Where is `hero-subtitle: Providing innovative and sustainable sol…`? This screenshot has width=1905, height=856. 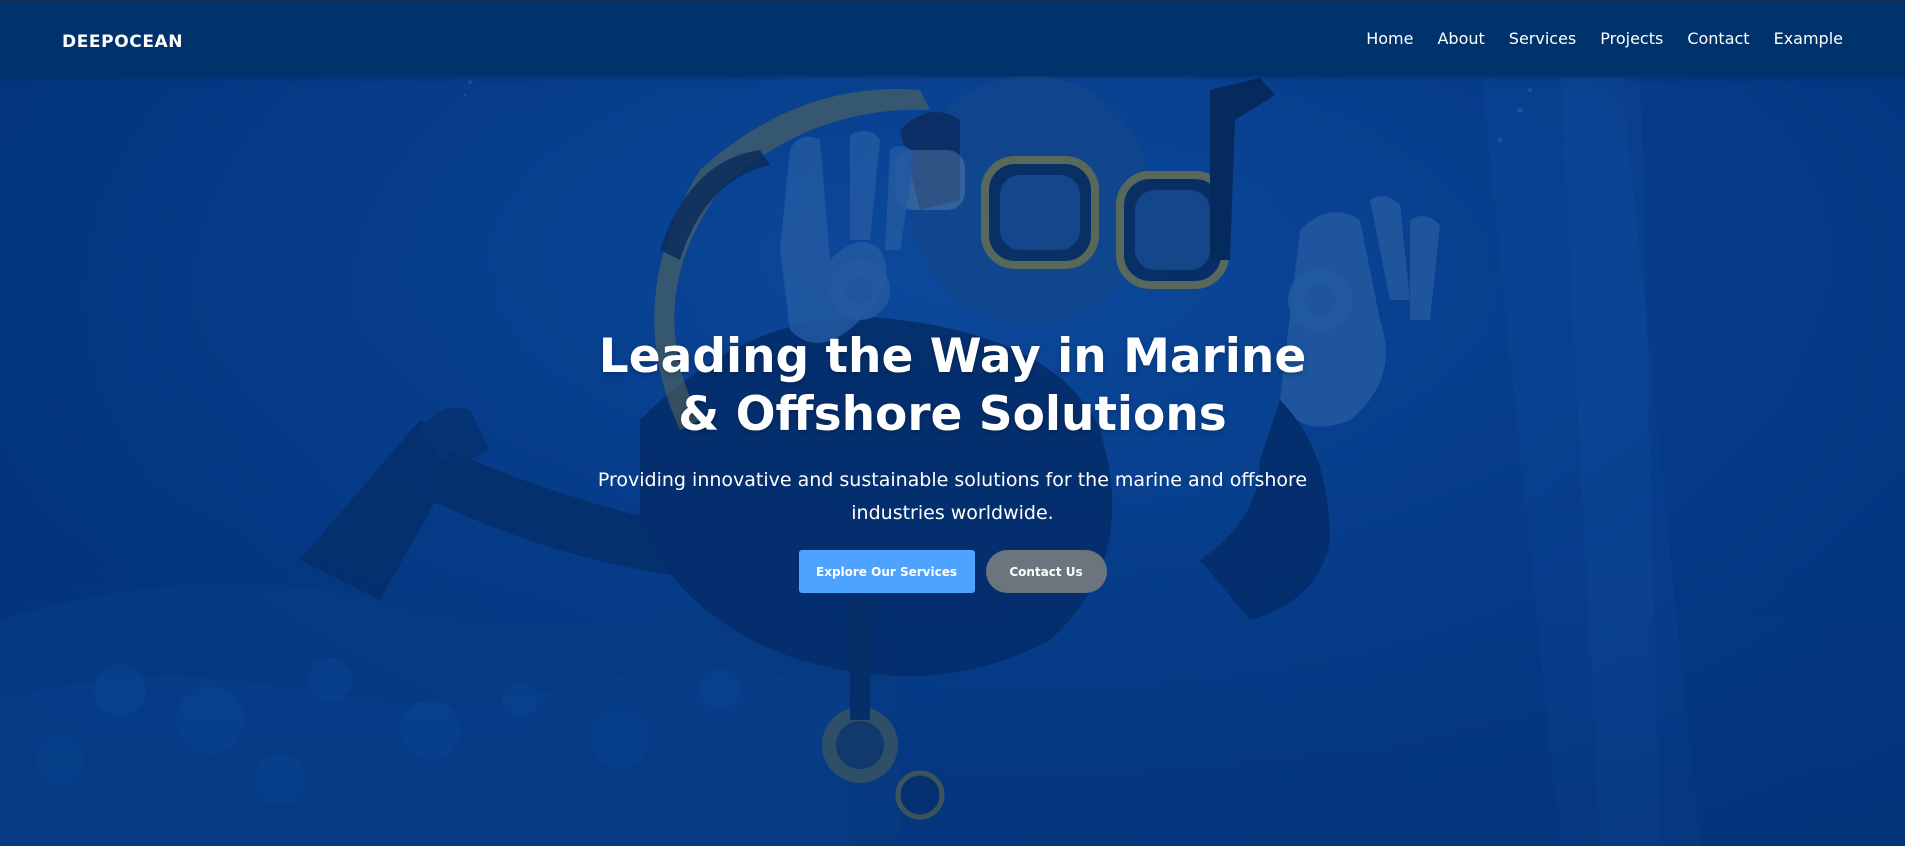
hero-subtitle: Providing innovative and sustainable sol… is located at coordinates (952, 496).